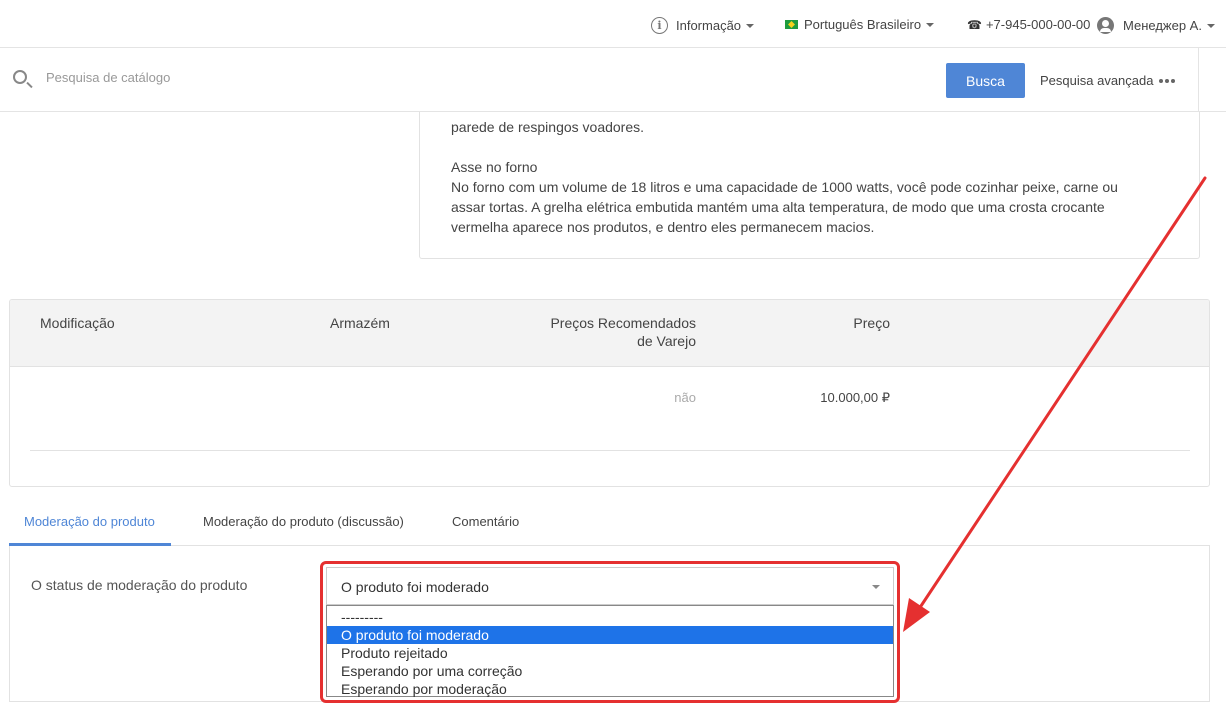 The image size is (1226, 719). What do you see at coordinates (548, 127) in the screenshot?
I see `description-cut-line: parede de respingos voadores.` at bounding box center [548, 127].